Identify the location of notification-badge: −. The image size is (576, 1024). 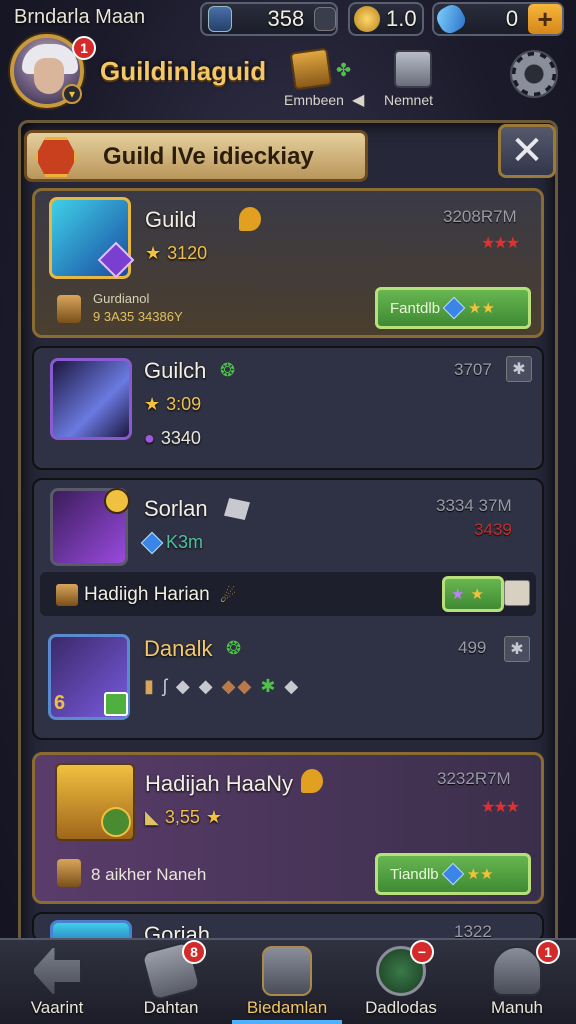
(422, 952).